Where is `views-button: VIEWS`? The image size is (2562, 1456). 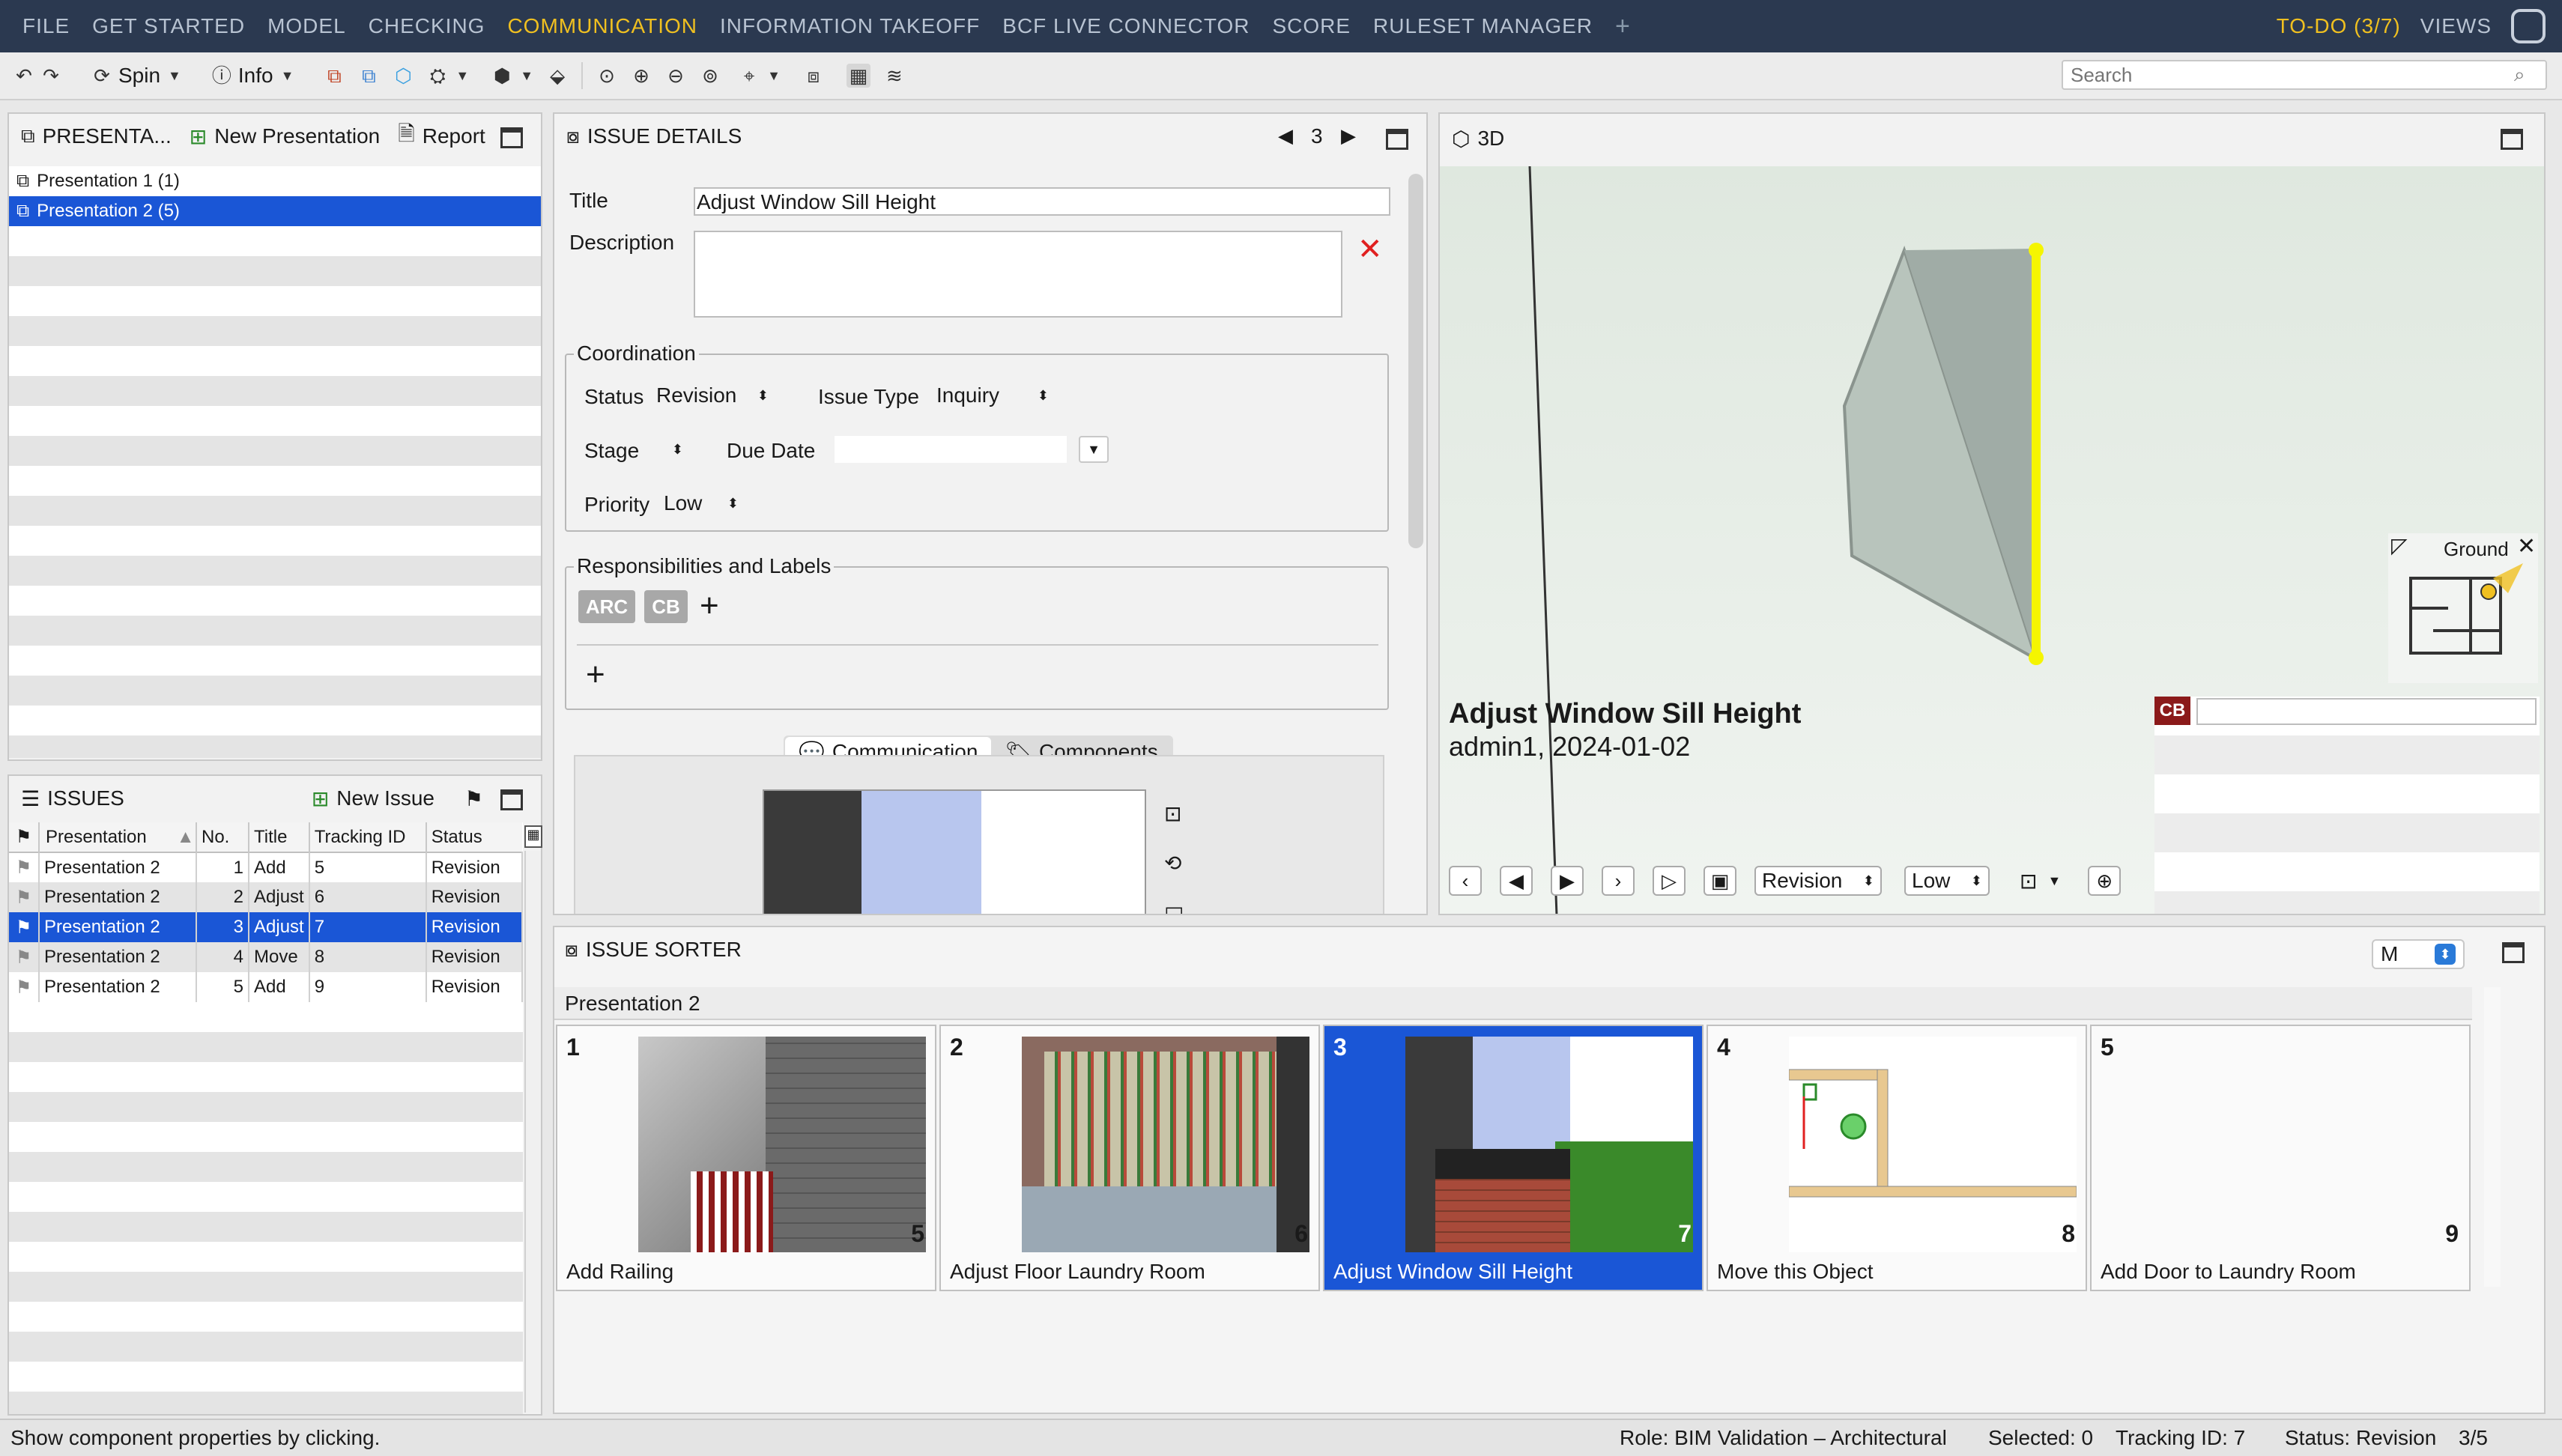
views-button: VIEWS is located at coordinates (2456, 26).